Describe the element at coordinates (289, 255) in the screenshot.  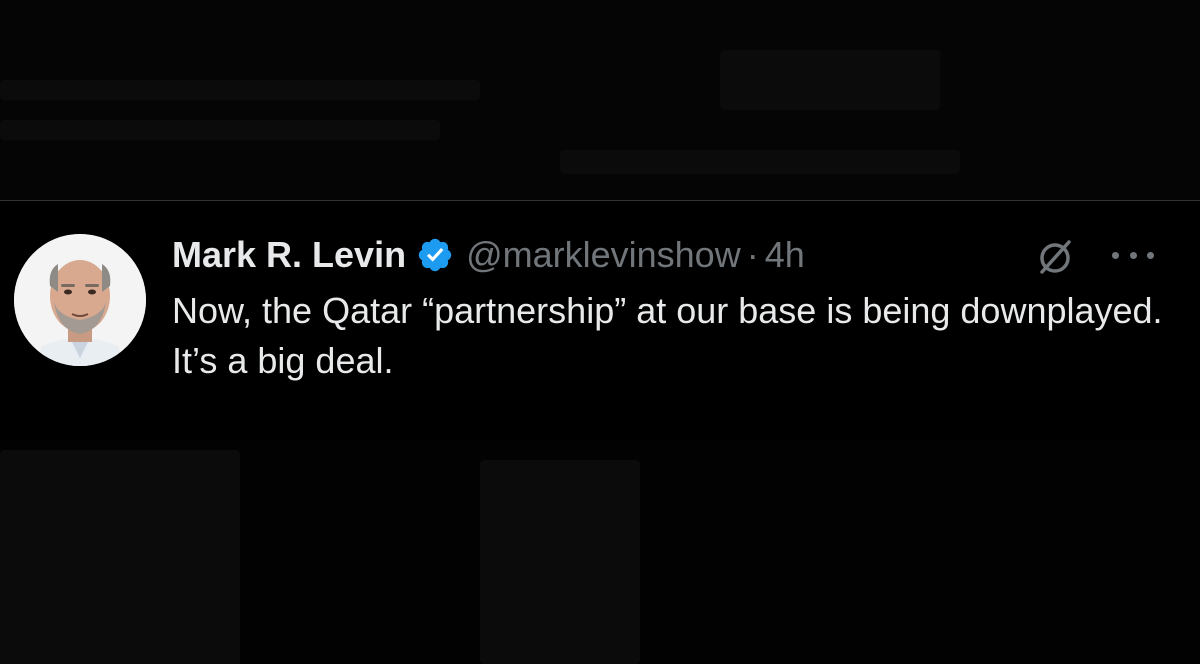
I see `author-name: Mark R. Levin` at that location.